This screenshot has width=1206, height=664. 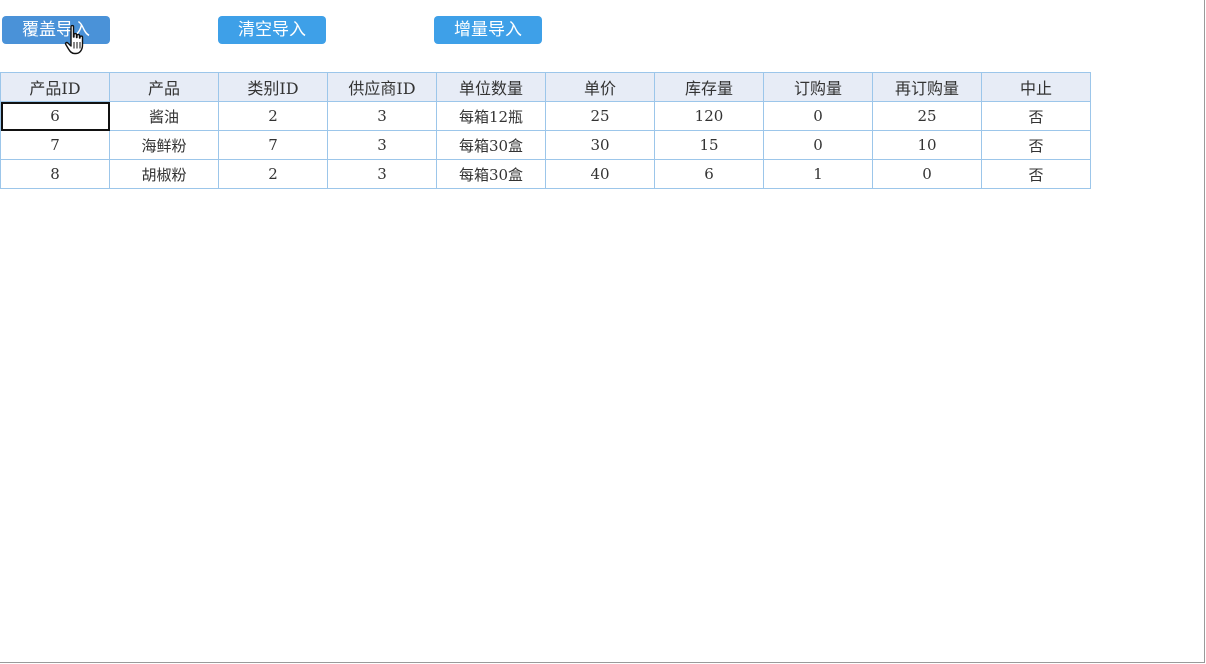 I want to click on table-cell: 酱油, so click(x=164, y=116).